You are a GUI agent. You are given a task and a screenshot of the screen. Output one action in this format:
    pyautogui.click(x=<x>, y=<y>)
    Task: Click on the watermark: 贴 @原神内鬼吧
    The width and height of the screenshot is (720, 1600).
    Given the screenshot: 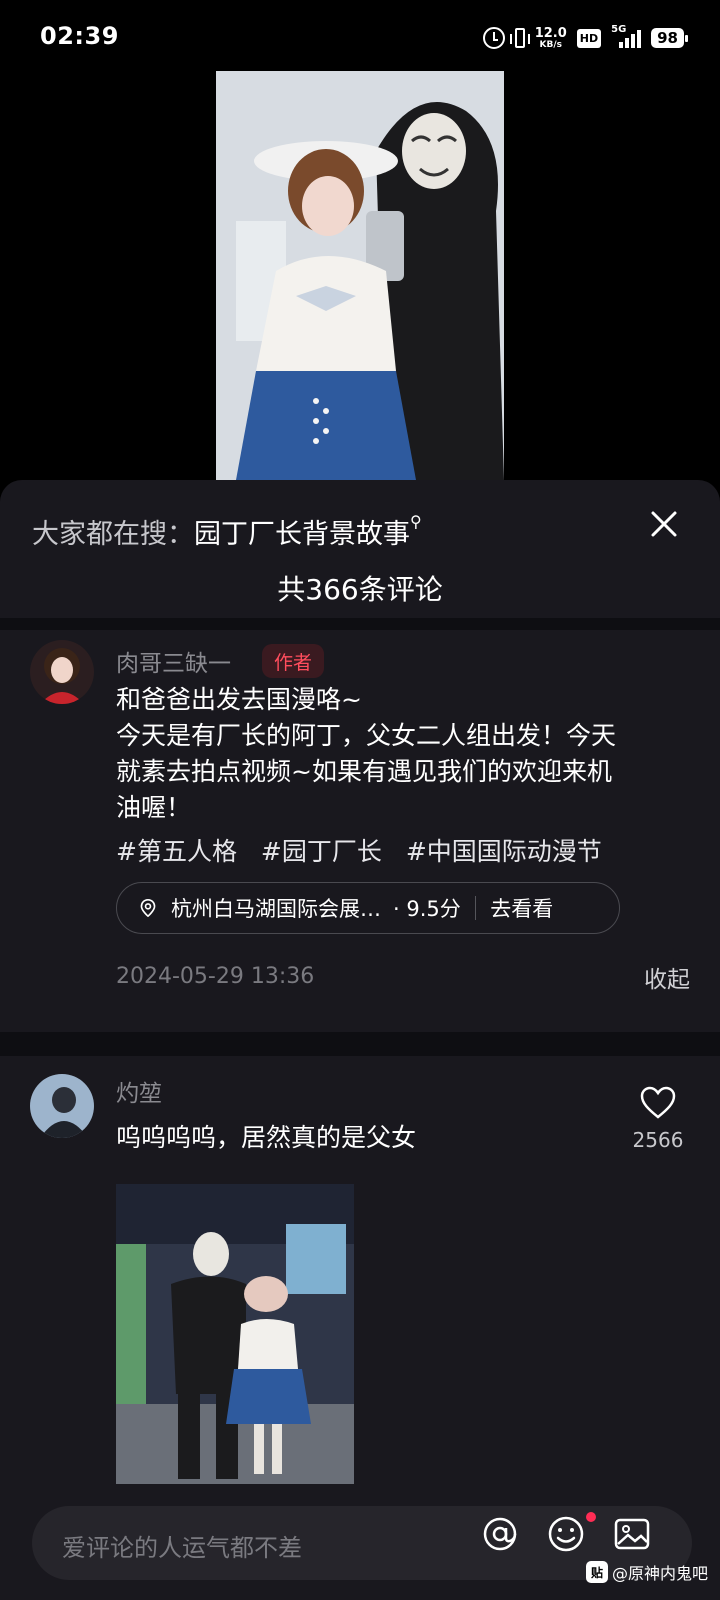 What is the action you would take?
    pyautogui.click(x=646, y=1572)
    